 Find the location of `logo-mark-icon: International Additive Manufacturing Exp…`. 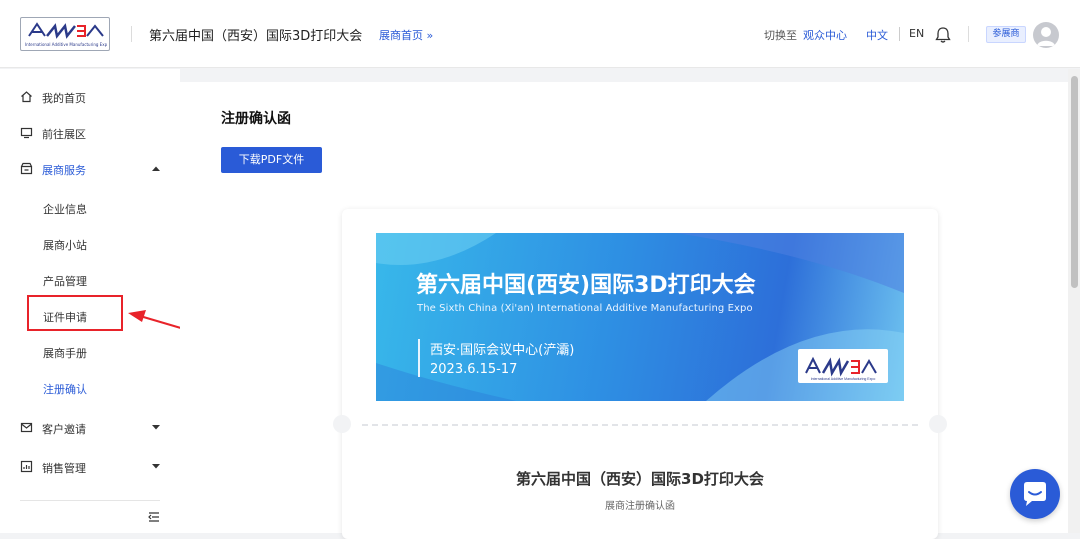

logo-mark-icon: International Additive Manufacturing Exp… is located at coordinates (841, 368).